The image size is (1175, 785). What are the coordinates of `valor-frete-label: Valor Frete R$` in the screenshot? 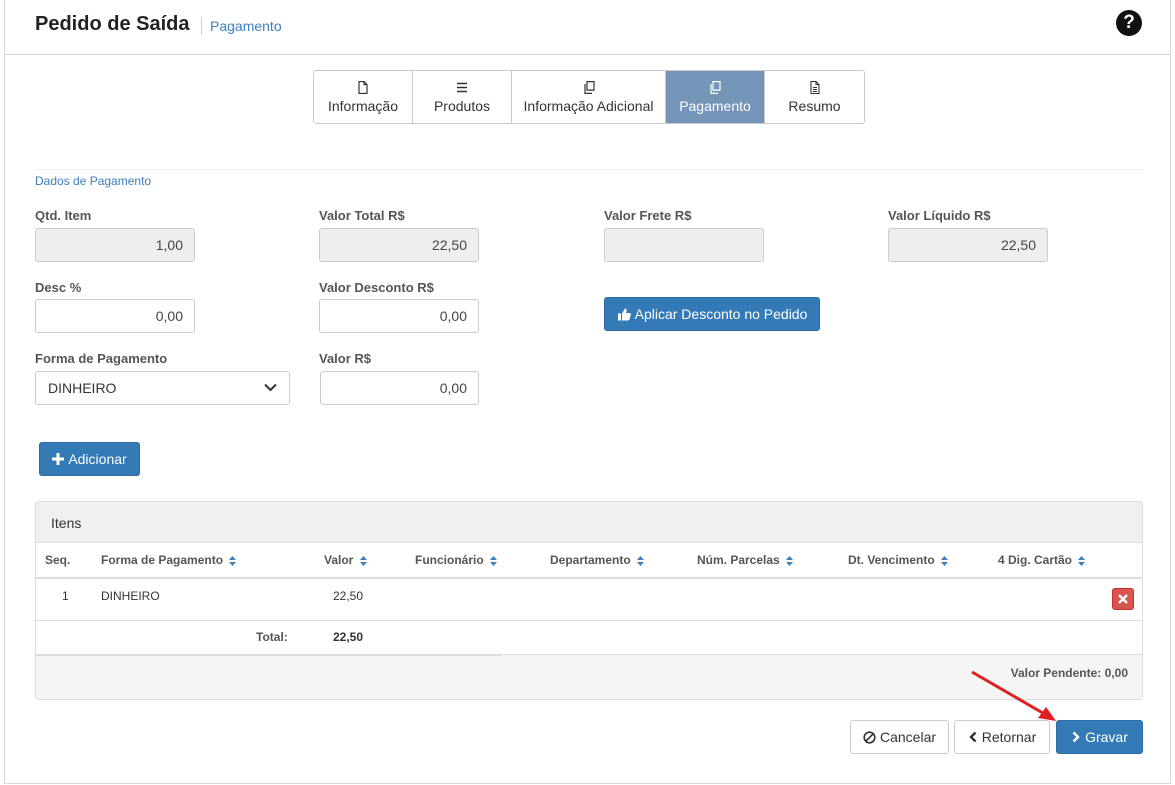 It's located at (648, 215).